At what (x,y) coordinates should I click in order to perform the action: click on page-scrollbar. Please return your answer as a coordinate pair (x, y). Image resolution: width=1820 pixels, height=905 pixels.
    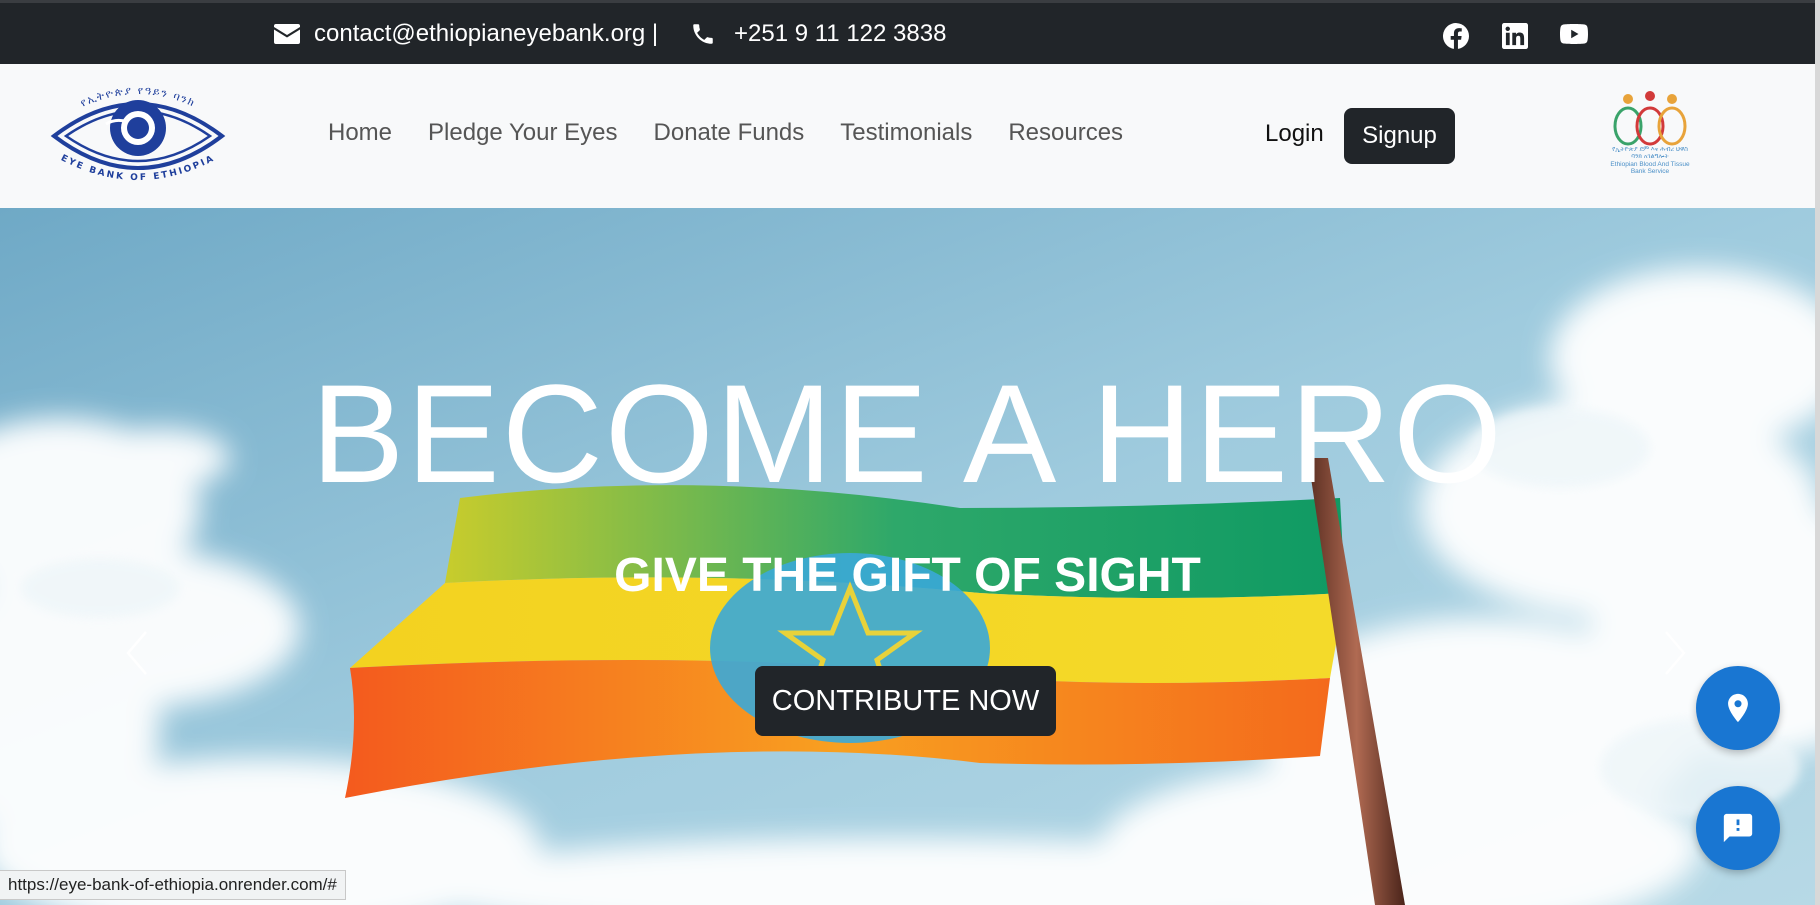
    Looking at the image, I should click on (1817, 452).